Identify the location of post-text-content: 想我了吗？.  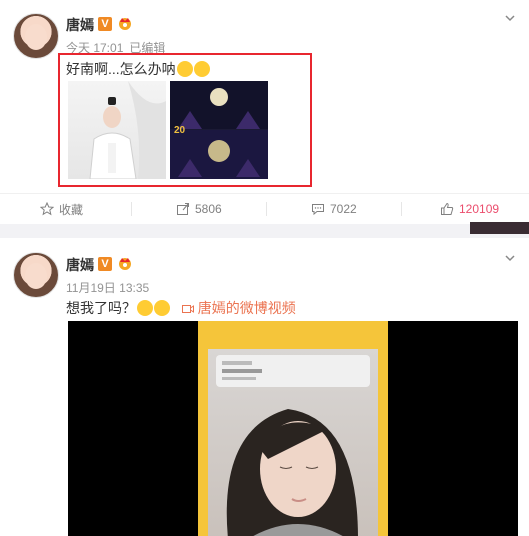
(101, 308).